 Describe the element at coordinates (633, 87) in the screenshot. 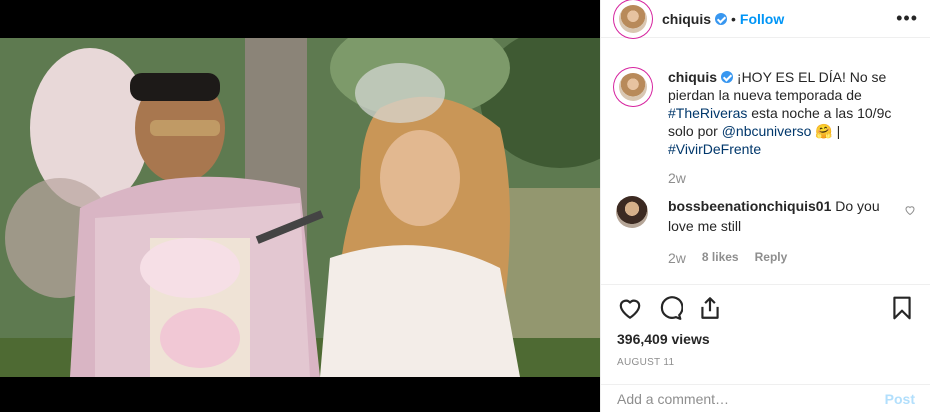

I see `caption-avatar` at that location.